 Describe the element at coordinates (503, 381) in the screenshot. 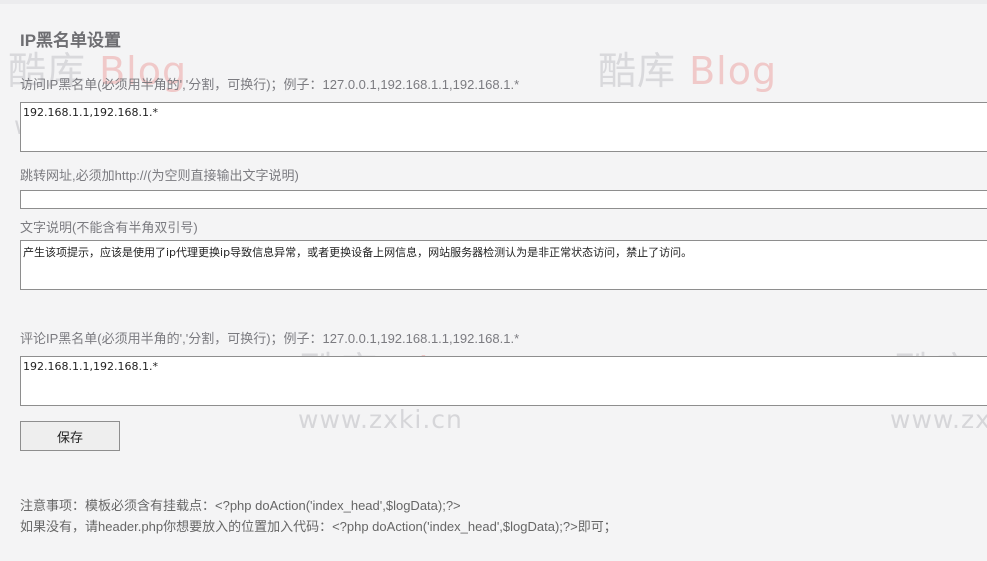

I see `comment-blacklist-textarea: 192.168.1.1,192.168.1.*` at that location.